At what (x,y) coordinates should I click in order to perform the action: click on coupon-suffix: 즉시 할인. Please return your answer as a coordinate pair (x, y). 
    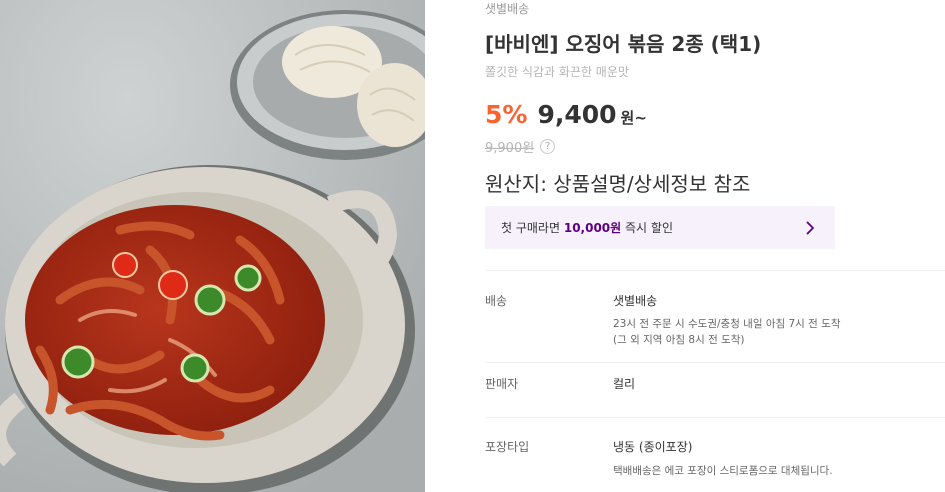
    Looking at the image, I should click on (647, 228).